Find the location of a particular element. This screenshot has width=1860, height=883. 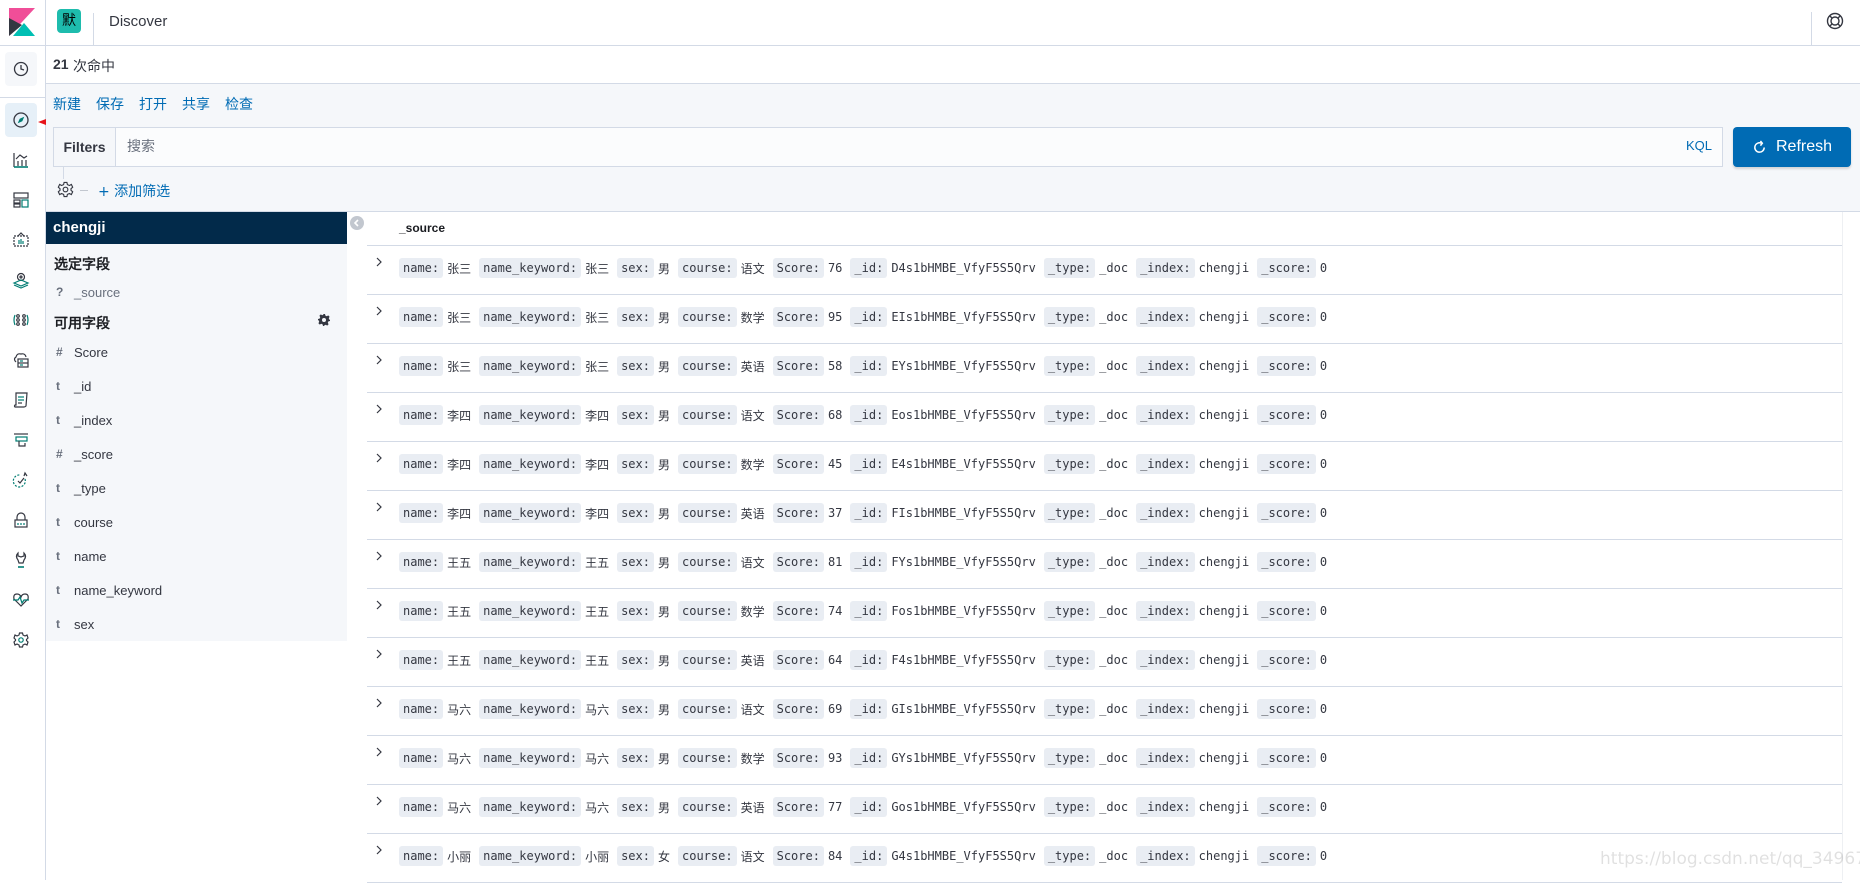

filter-settings-gear-icon is located at coordinates (65, 189).